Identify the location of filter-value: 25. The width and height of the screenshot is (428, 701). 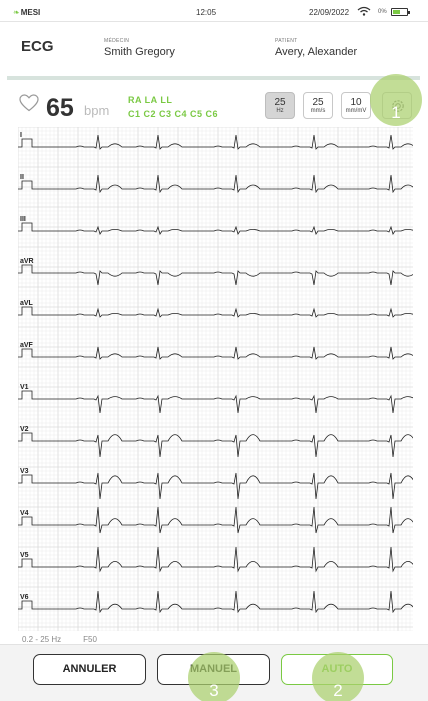
(280, 102).